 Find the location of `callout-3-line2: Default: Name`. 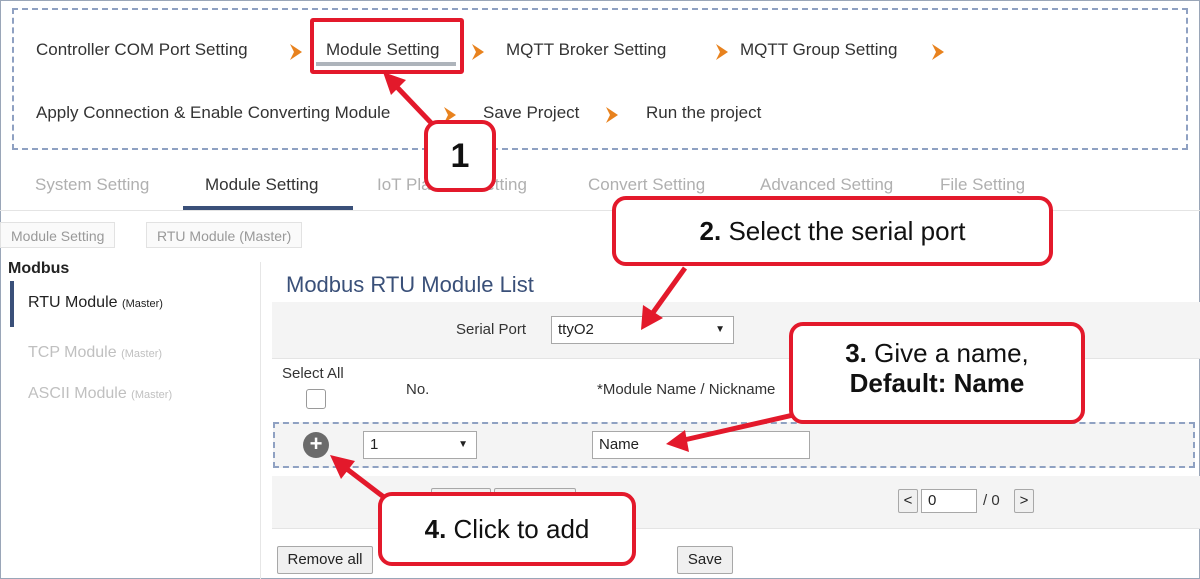

callout-3-line2: Default: Name is located at coordinates (937, 383).